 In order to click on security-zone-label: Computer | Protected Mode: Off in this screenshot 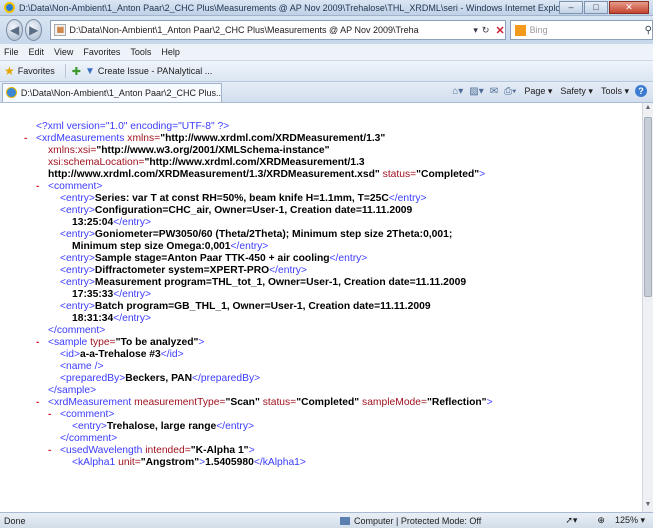, I will do `click(418, 520)`.